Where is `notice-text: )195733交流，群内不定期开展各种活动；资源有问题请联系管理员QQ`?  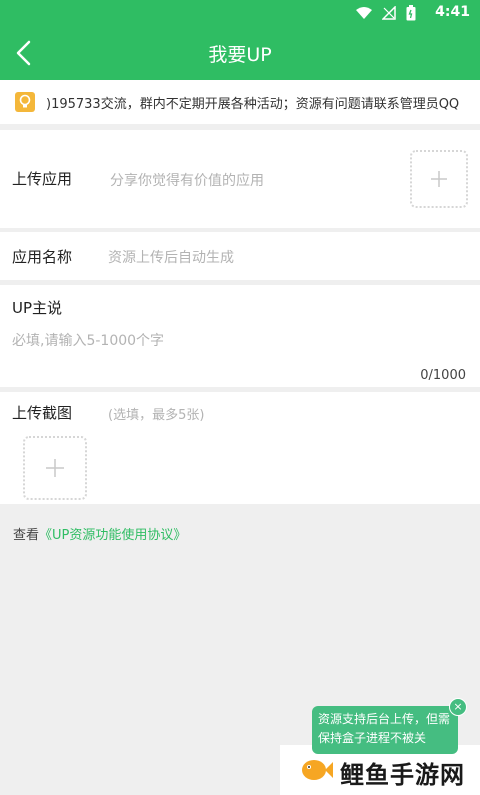
notice-text: )195733交流，群内不定期开展各种活动；资源有问题请联系管理员QQ is located at coordinates (253, 104).